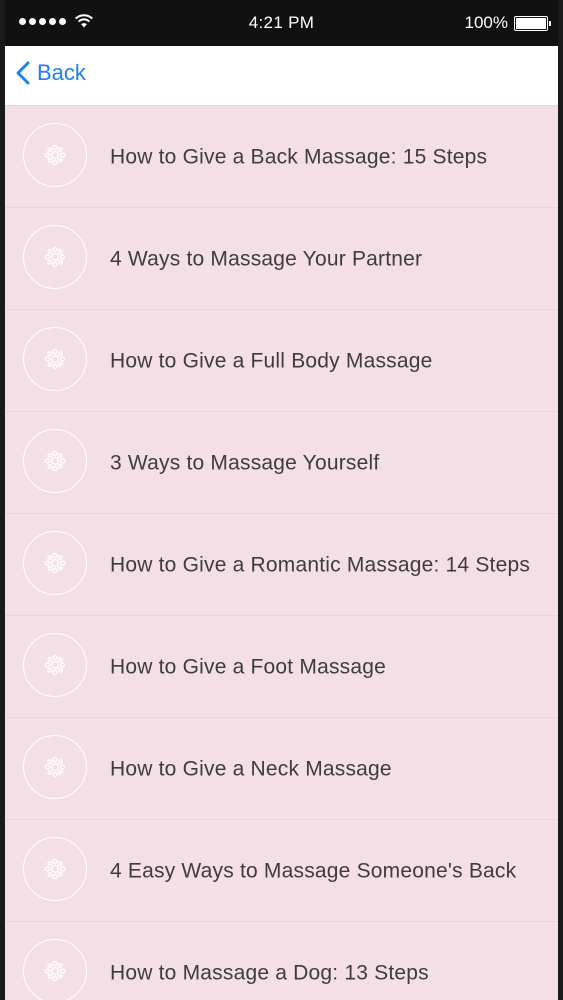 The height and width of the screenshot is (1000, 563). Describe the element at coordinates (271, 360) in the screenshot. I see `list-item-title: How to Give a Full Body Massage` at that location.